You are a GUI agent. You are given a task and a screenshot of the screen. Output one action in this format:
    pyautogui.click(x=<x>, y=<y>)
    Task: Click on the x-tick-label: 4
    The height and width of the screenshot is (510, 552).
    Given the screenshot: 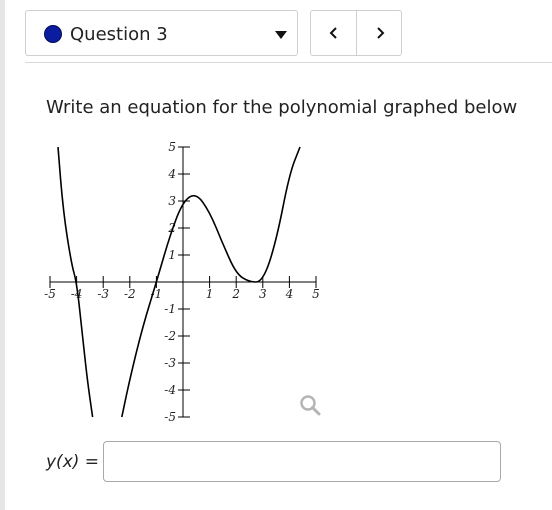 What is the action you would take?
    pyautogui.click(x=289, y=294)
    